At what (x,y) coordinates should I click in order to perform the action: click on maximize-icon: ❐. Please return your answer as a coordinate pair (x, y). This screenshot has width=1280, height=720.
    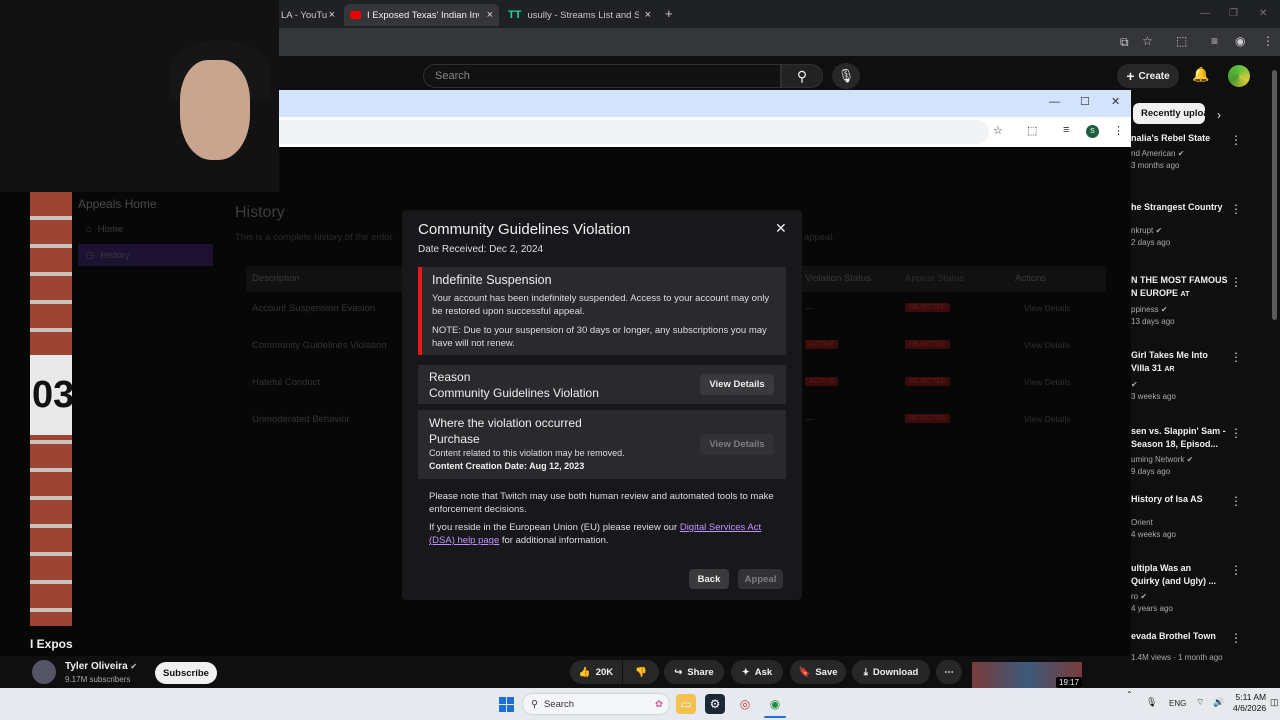
    Looking at the image, I should click on (1233, 13).